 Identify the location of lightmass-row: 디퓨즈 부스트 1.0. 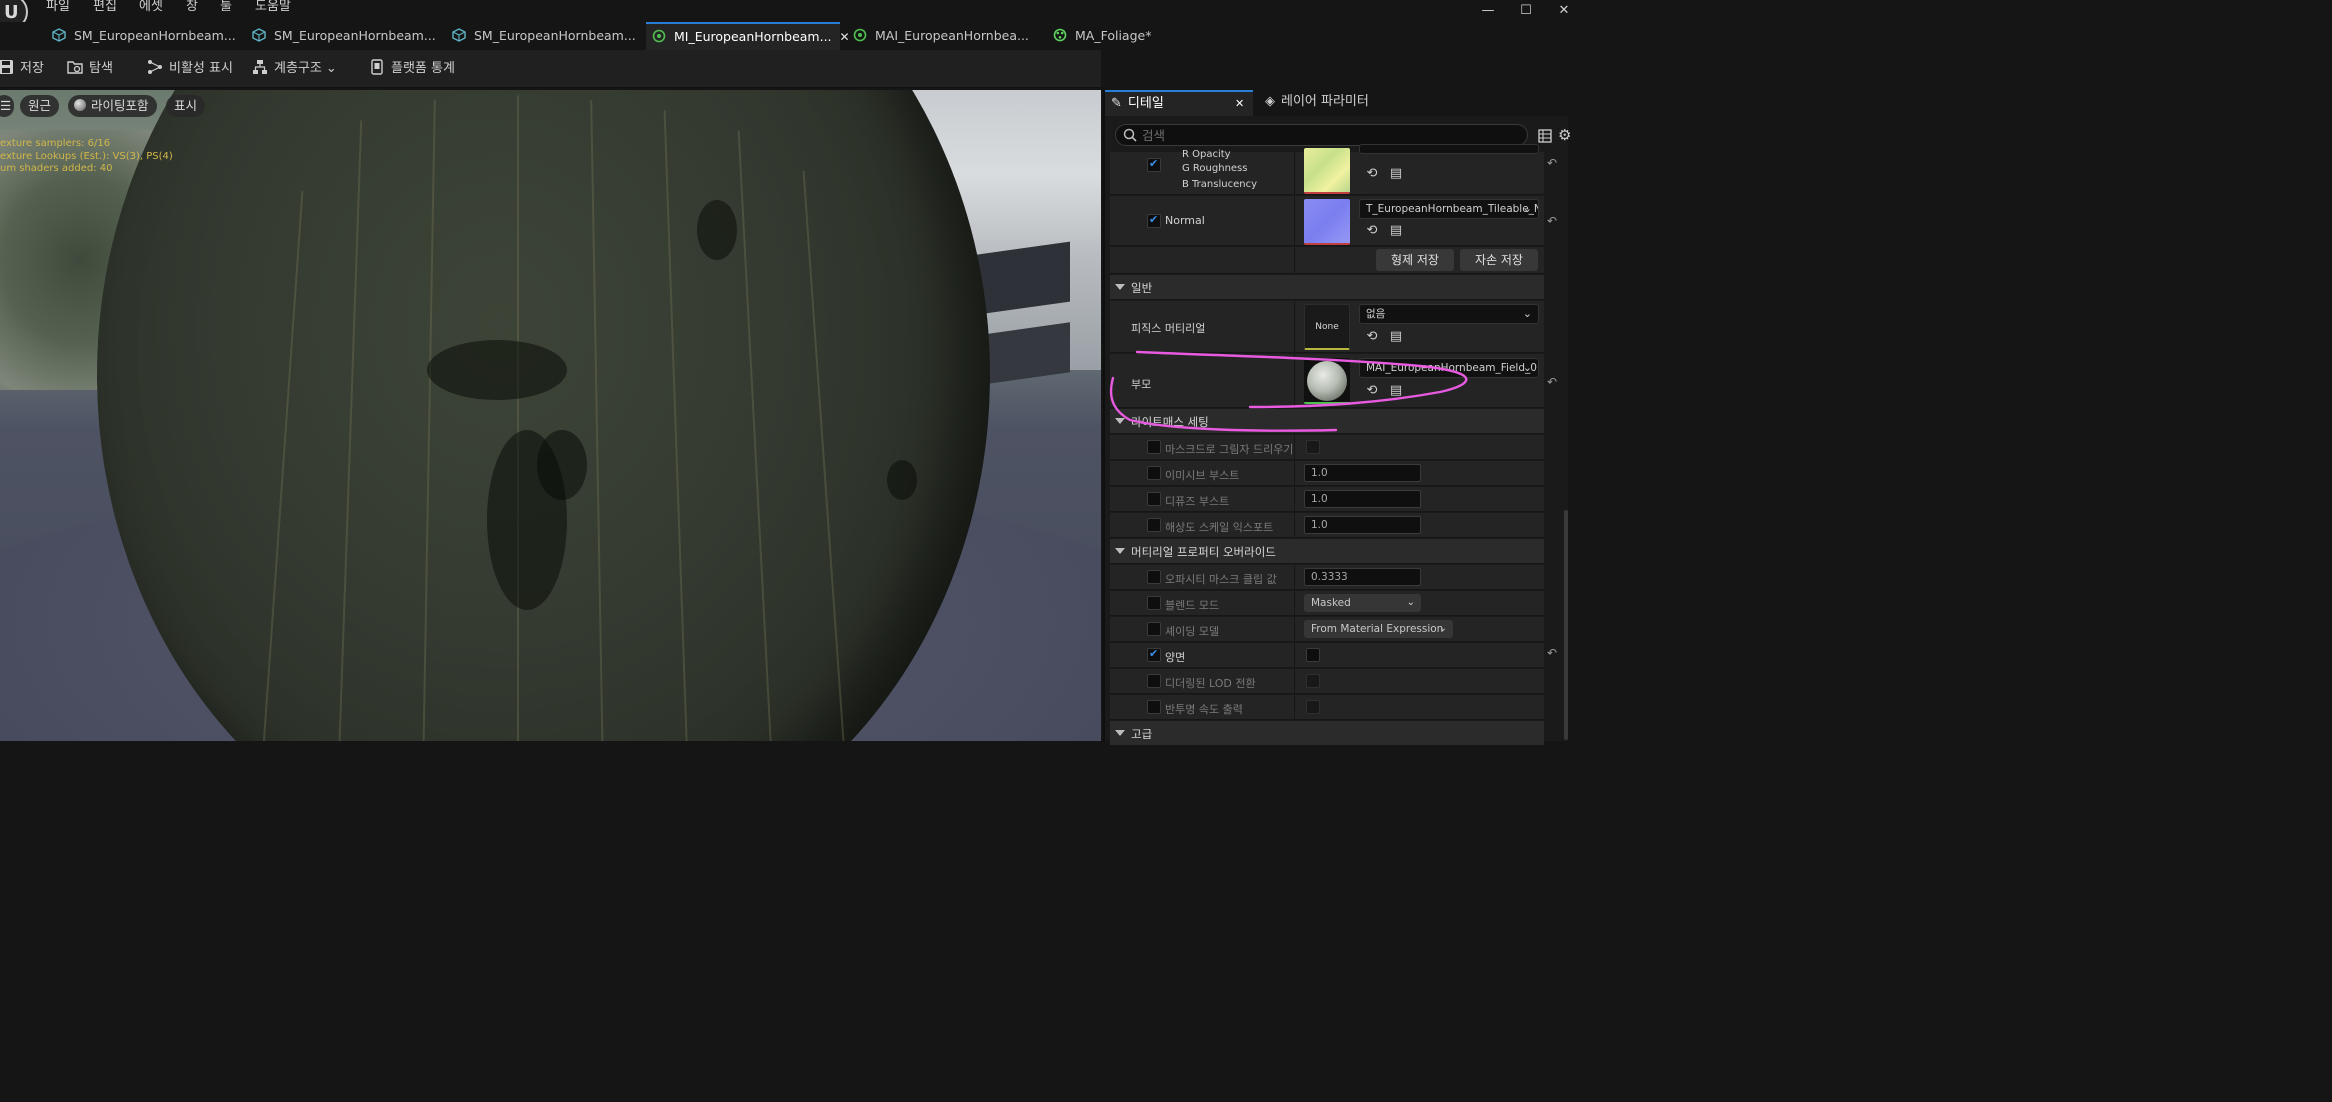
(1327, 499).